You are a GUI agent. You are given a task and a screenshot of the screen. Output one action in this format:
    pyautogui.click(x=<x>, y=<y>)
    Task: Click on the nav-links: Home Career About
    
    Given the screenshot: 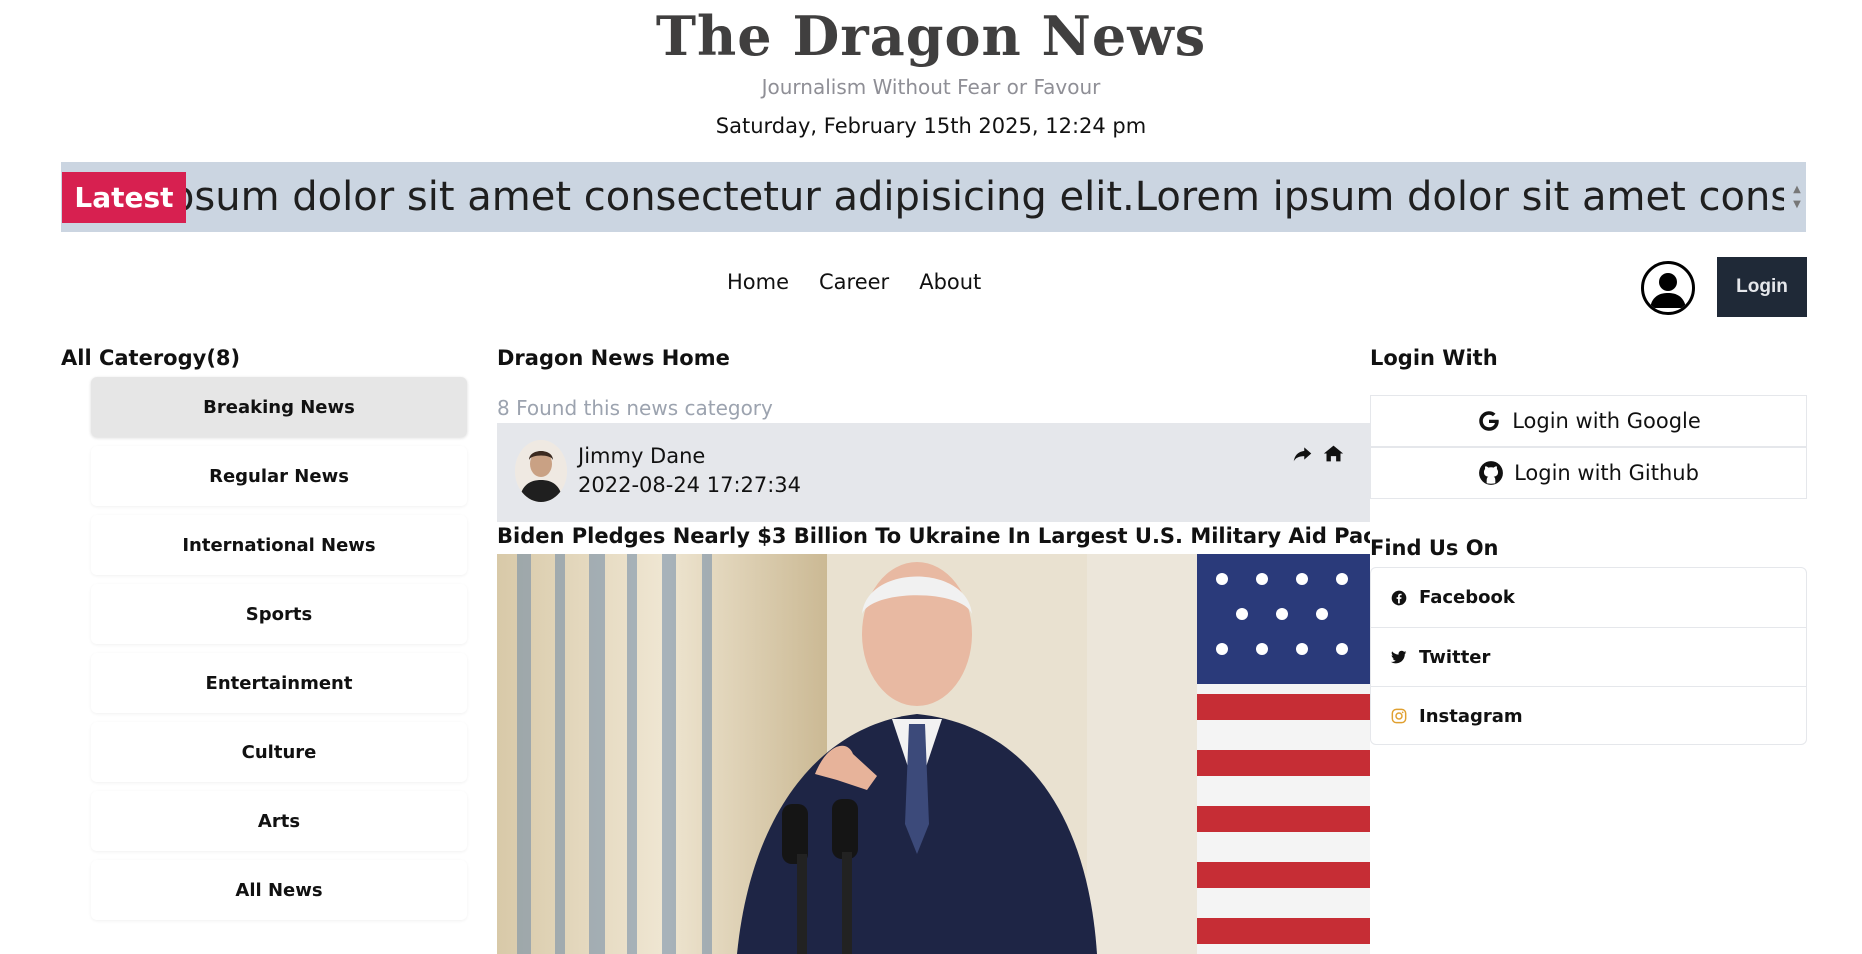 What is the action you would take?
    pyautogui.click(x=854, y=282)
    